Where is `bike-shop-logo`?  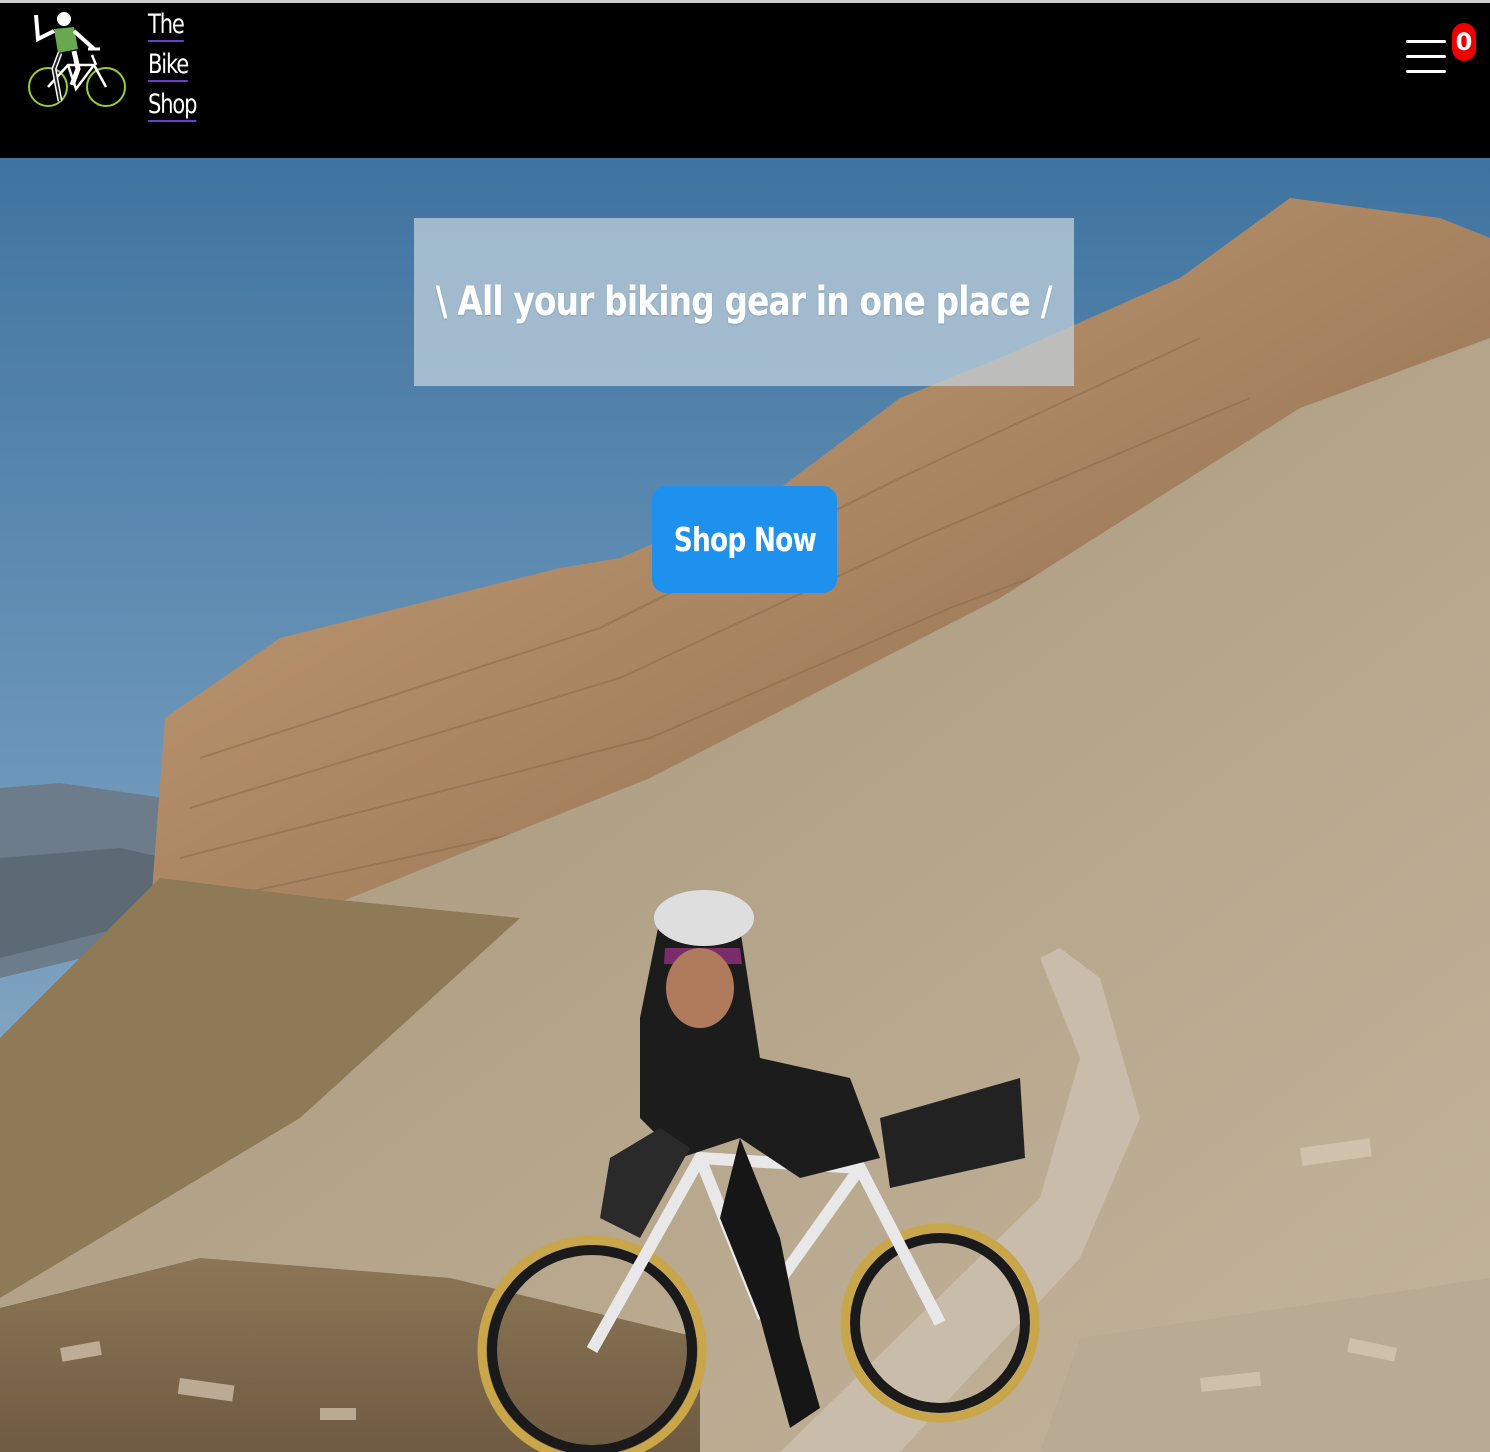
bike-shop-logo is located at coordinates (76, 61).